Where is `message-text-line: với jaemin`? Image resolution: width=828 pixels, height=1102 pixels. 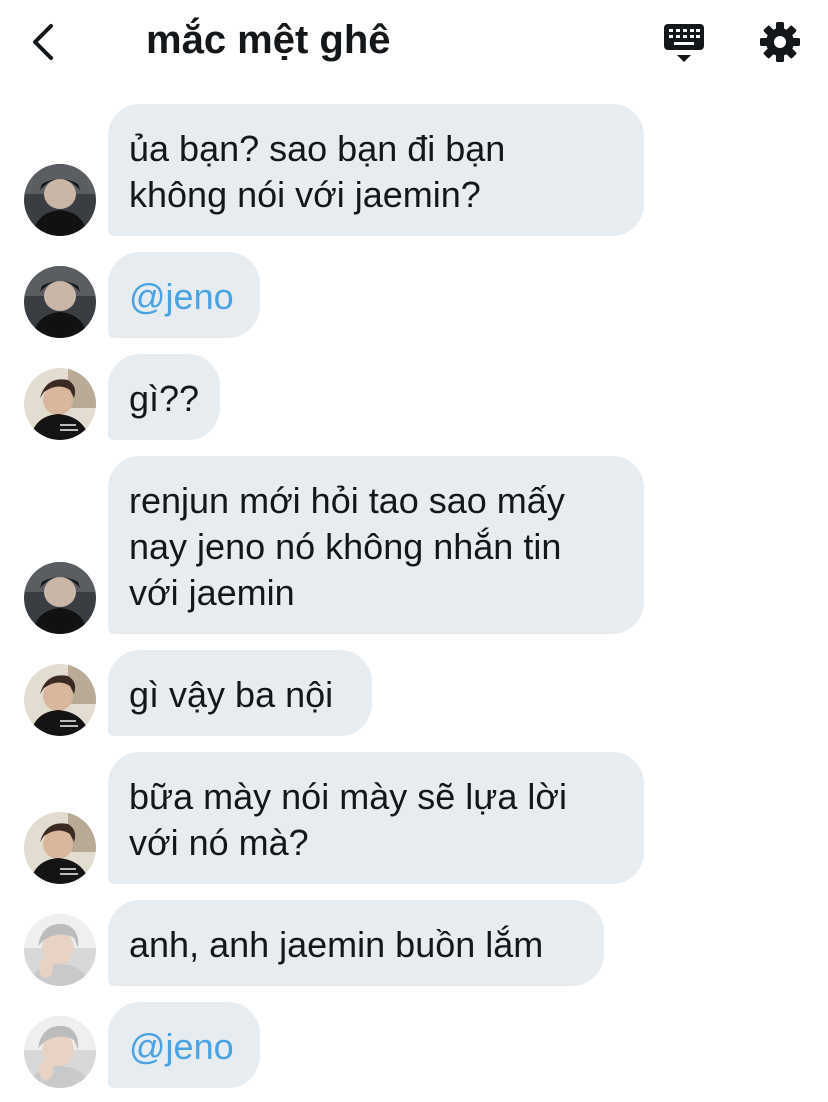
message-text-line: với jaemin is located at coordinates (212, 592).